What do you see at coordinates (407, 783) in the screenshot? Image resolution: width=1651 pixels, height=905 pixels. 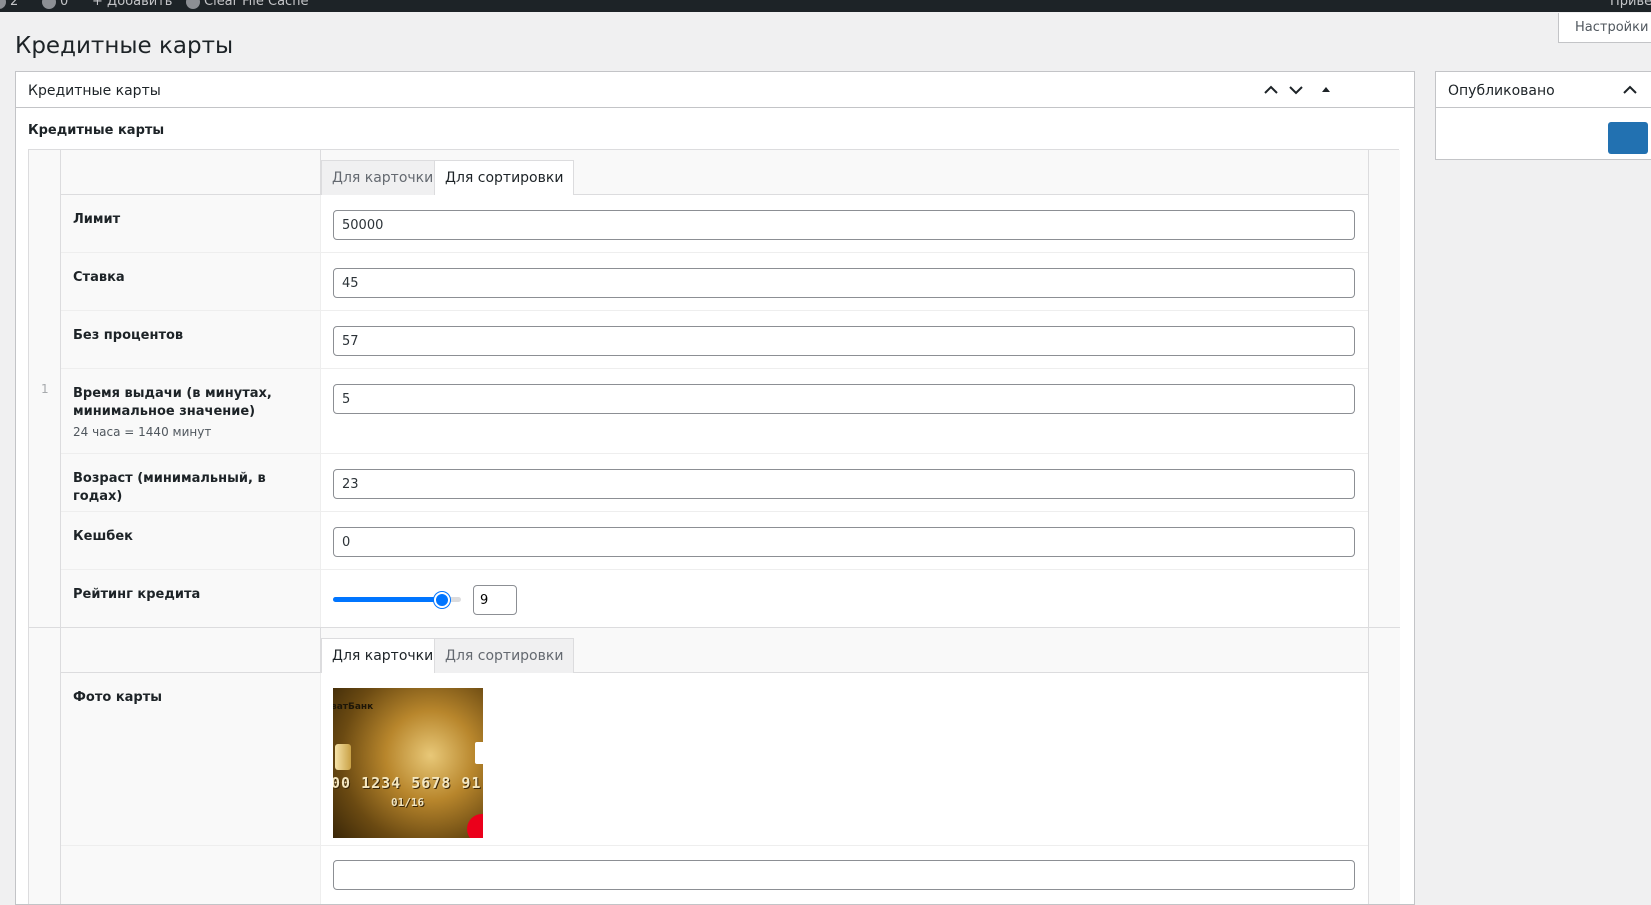 I see `card-number: 00 1234 5678 91` at bounding box center [407, 783].